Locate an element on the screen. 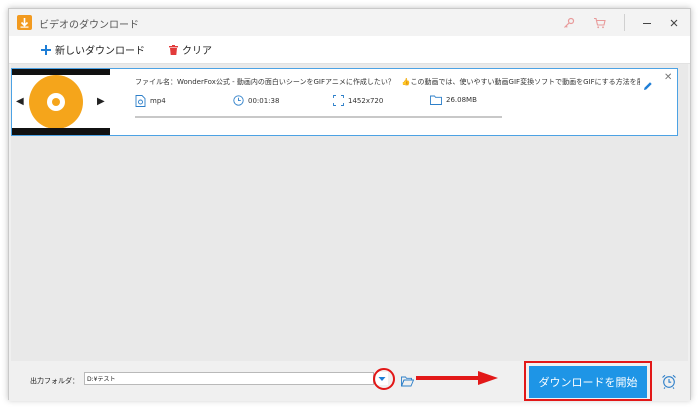 Image resolution: width=700 pixels, height=407 pixels. new-download-button: 新しいダウンロード is located at coordinates (93, 49).